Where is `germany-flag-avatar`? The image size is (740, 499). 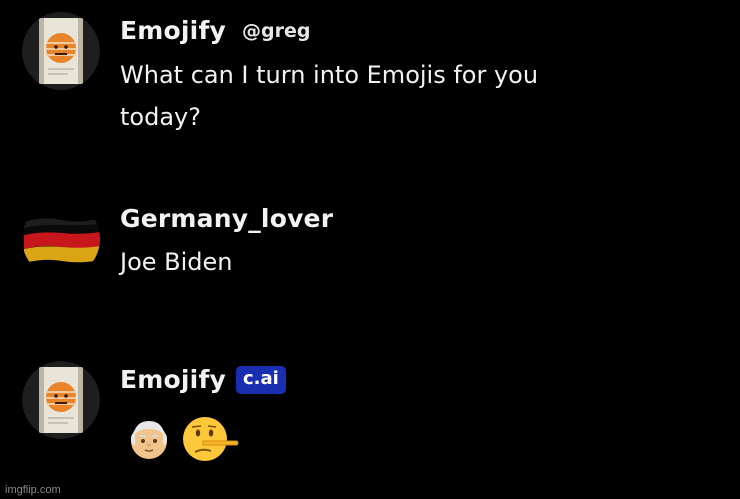 germany-flag-avatar is located at coordinates (61, 239).